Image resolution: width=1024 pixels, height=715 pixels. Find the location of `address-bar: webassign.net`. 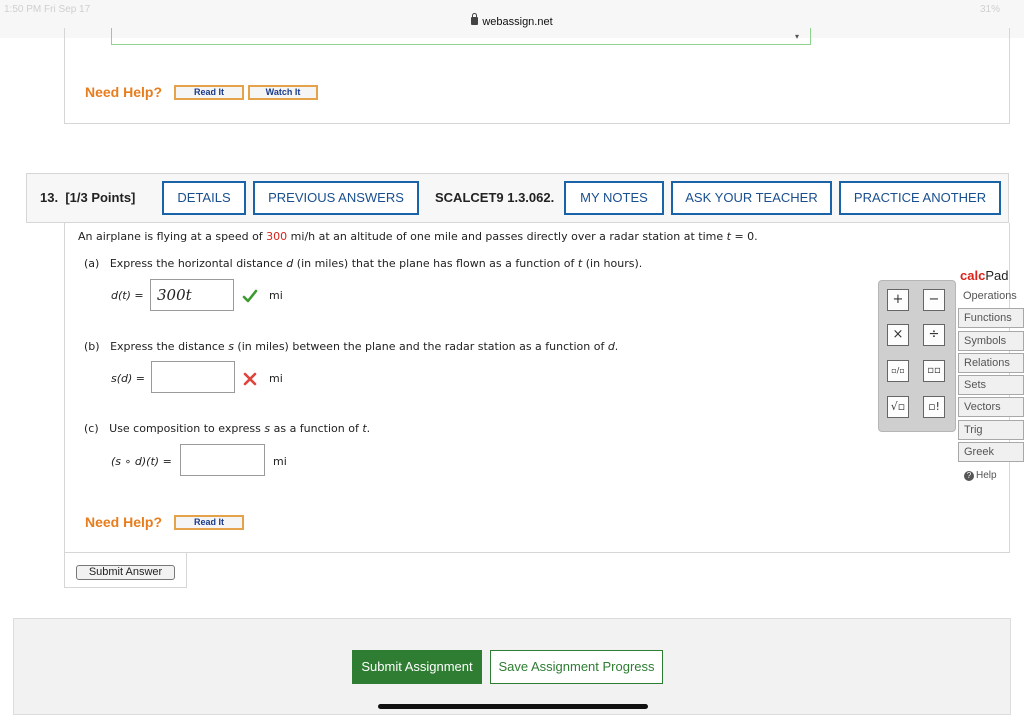

address-bar: webassign.net is located at coordinates (512, 20).